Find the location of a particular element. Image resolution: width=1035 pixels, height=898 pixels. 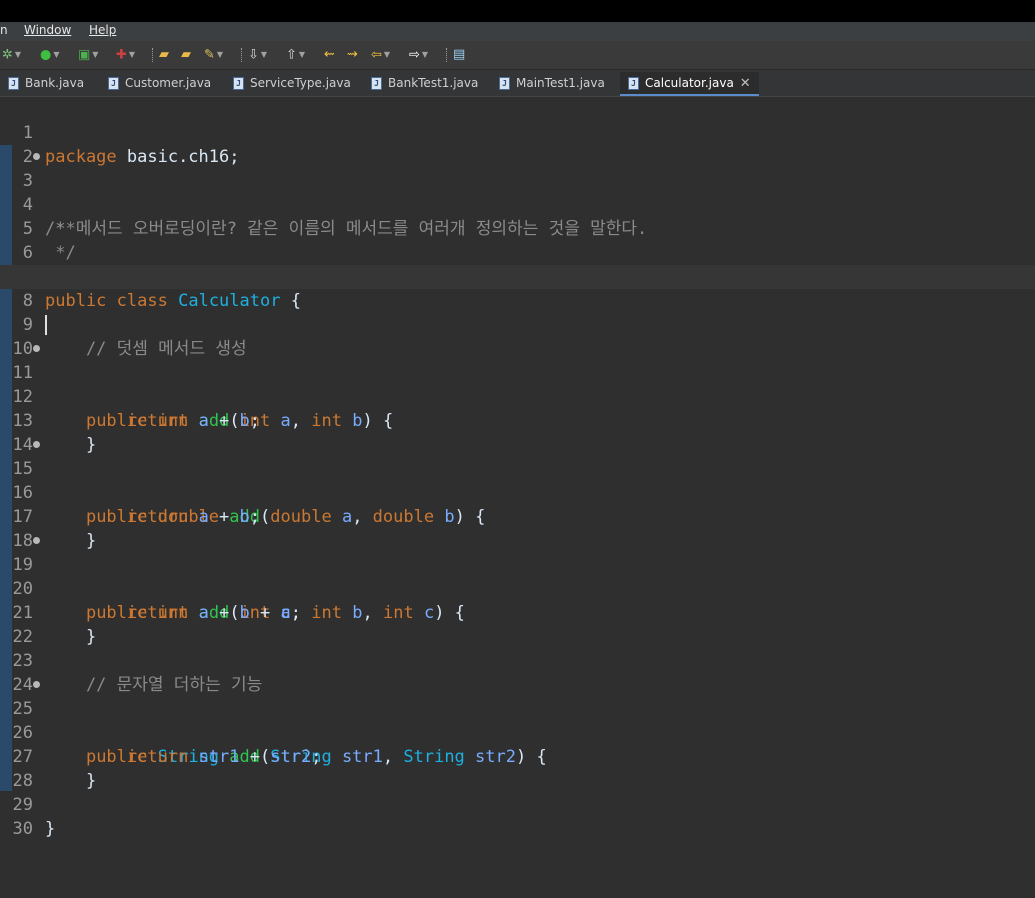

tab-calculator-java: J Calculator.java ✕ is located at coordinates (689, 84).